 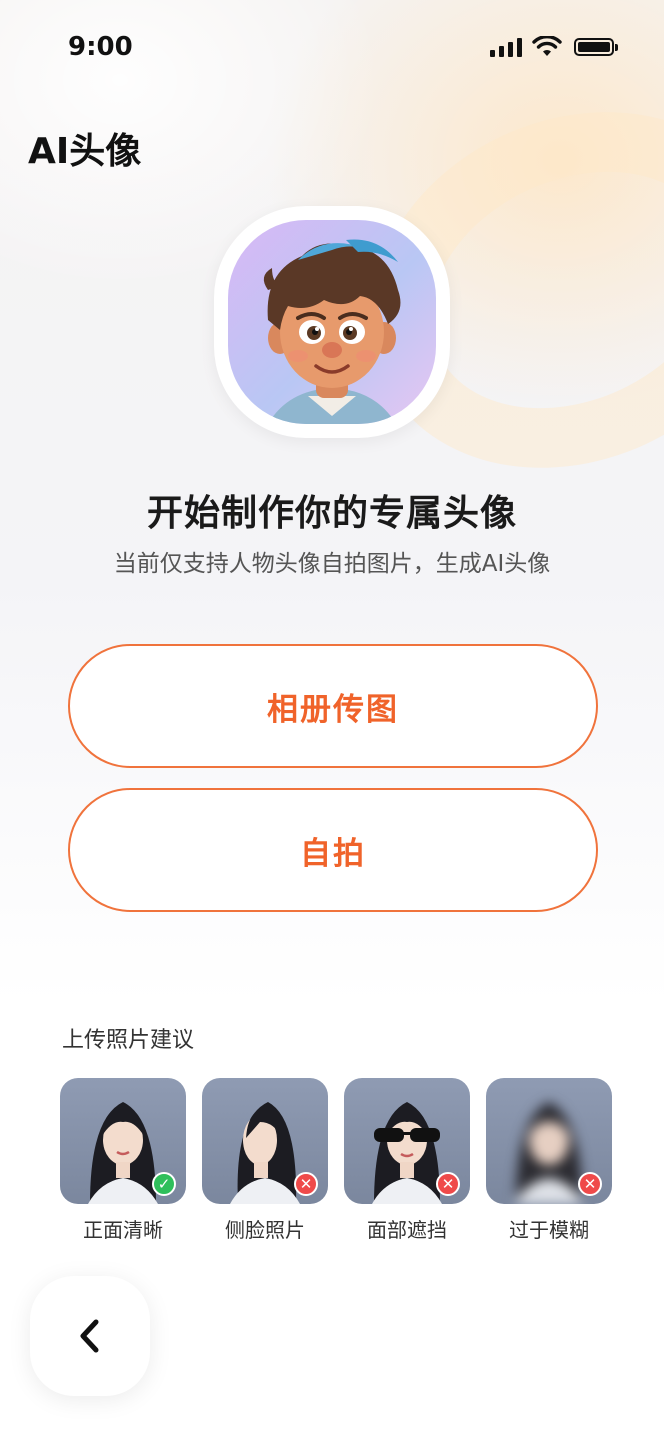 I want to click on tip-item-front-clear: ✓ 正面清晰, so click(x=123, y=1160).